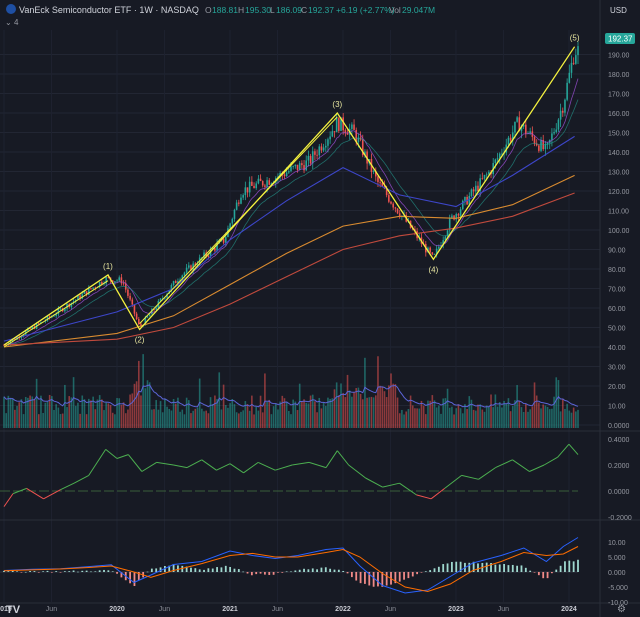 The image size is (640, 617). What do you see at coordinates (8, 22) in the screenshot?
I see `chevron-down-icon: ⌄` at bounding box center [8, 22].